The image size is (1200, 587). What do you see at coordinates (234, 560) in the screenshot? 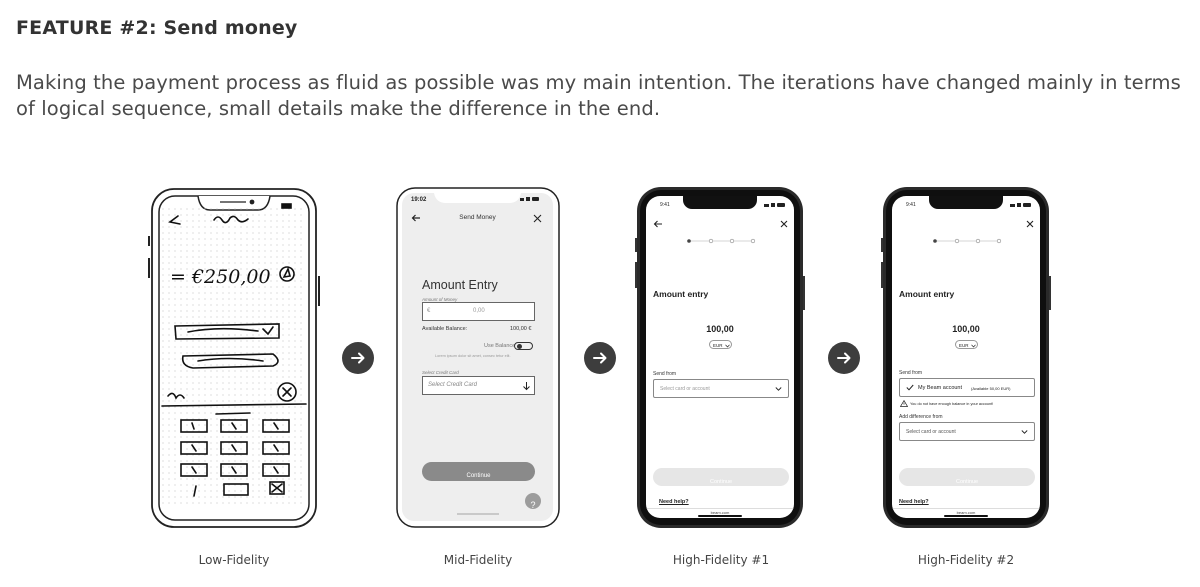
I see `caption-low-fidelity: Low-Fidelity` at bounding box center [234, 560].